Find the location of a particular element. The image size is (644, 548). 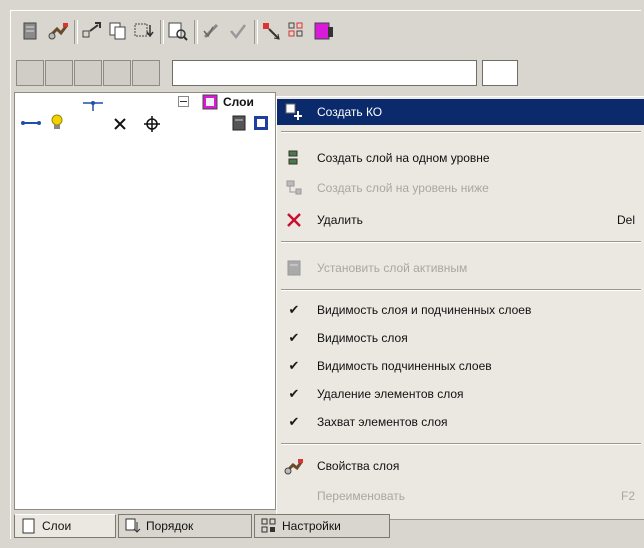

menu-item-label: Удалить is located at coordinates (340, 220).